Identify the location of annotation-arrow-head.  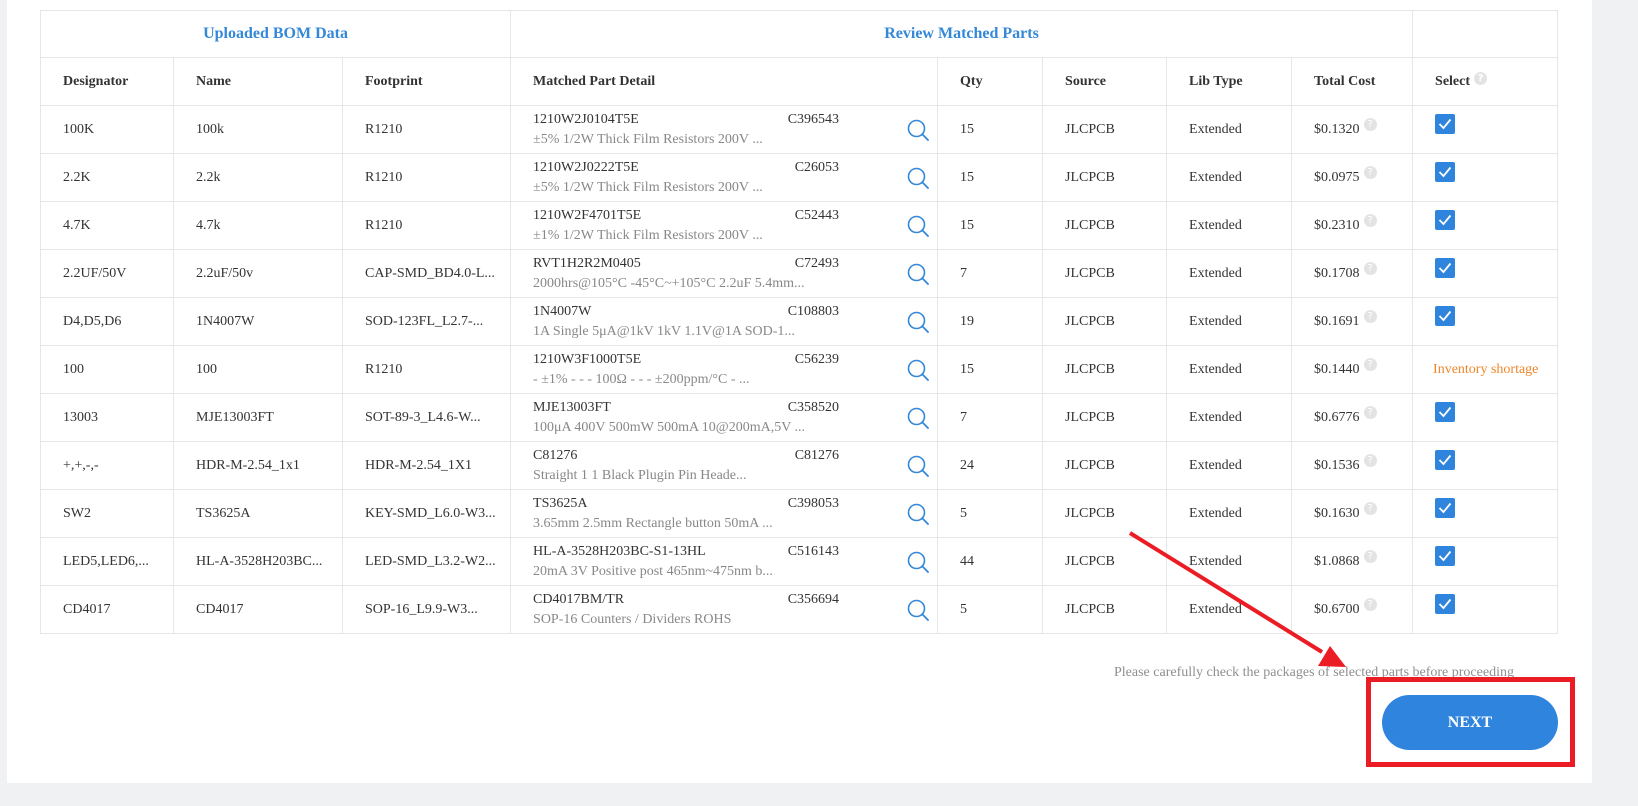
(1332, 656).